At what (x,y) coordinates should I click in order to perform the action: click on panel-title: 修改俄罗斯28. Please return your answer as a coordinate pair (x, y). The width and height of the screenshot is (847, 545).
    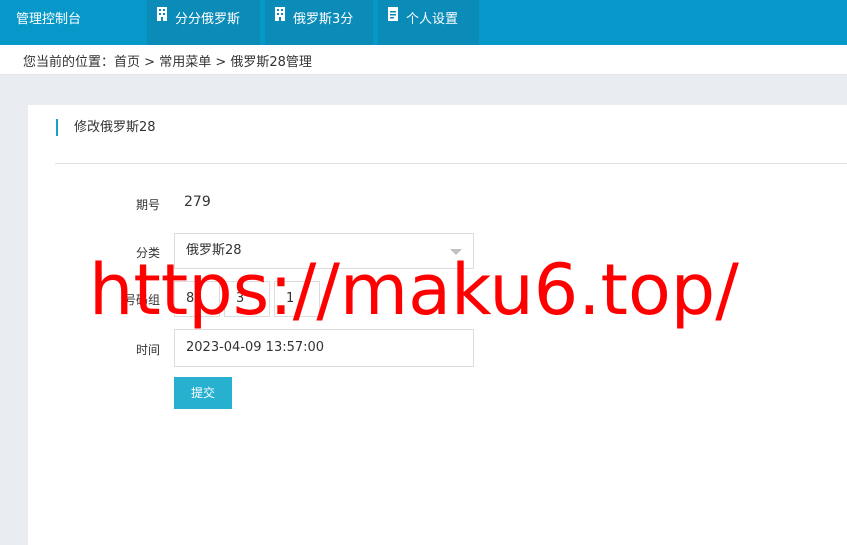
    Looking at the image, I should click on (106, 127).